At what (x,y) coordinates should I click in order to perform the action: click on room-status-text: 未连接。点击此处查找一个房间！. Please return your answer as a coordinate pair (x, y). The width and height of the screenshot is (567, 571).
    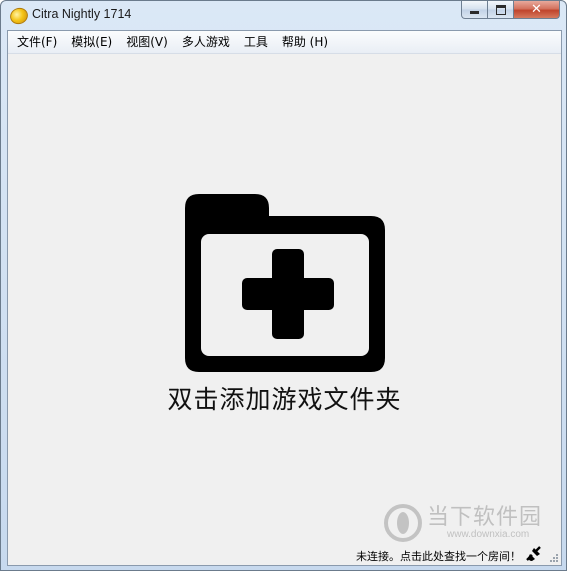
    Looking at the image, I should click on (438, 556).